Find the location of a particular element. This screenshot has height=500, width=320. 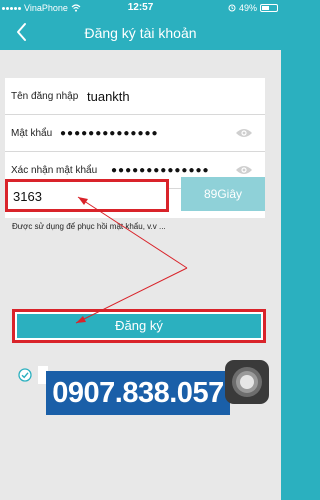

nav-bar: Đăng ký tài khoản is located at coordinates (140, 33).